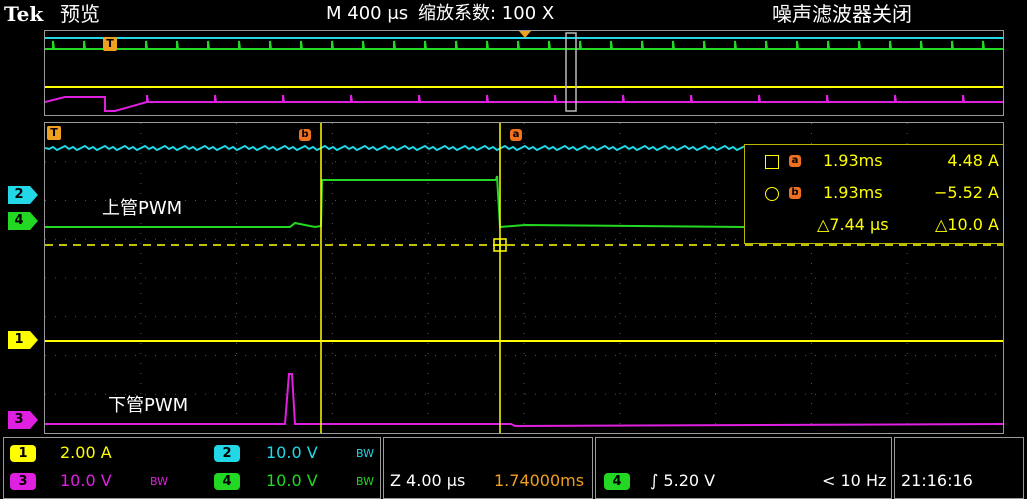  What do you see at coordinates (967, 224) in the screenshot?
I see `cursor-delta-value: △10.0 A` at bounding box center [967, 224].